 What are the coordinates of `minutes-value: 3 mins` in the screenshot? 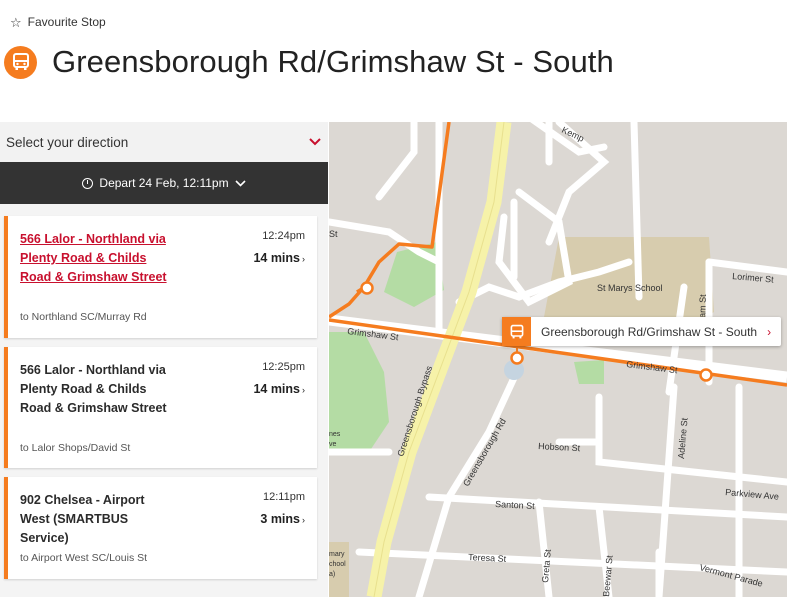 It's located at (280, 519).